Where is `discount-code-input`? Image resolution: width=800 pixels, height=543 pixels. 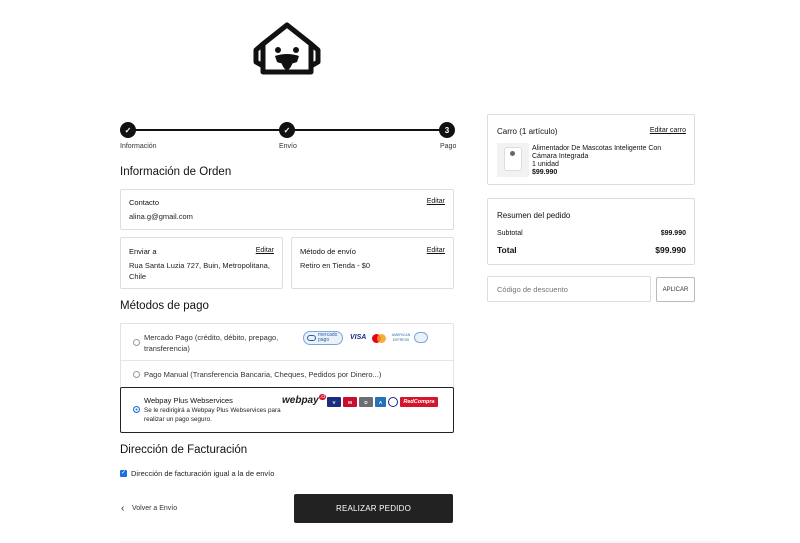
discount-code-input is located at coordinates (569, 289).